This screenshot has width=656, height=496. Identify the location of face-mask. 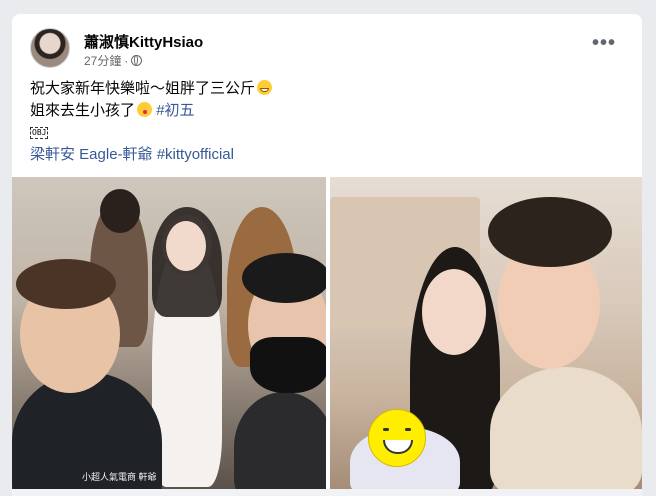
(288, 365).